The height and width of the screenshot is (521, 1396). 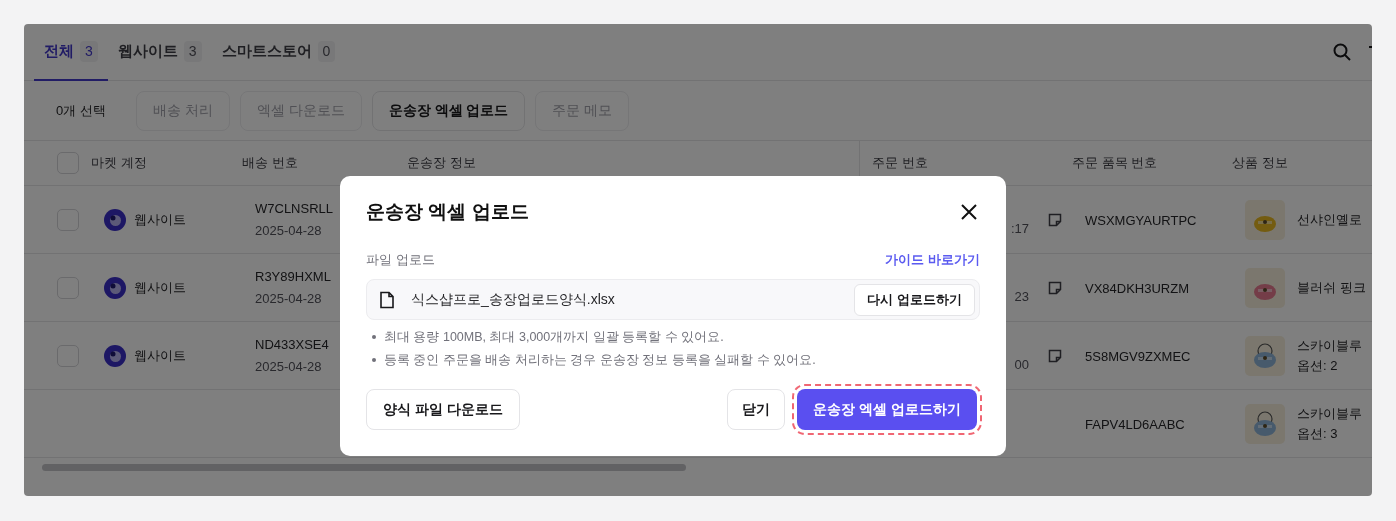 What do you see at coordinates (914, 299) in the screenshot?
I see `reupload-button: 다시 업로드하기` at bounding box center [914, 299].